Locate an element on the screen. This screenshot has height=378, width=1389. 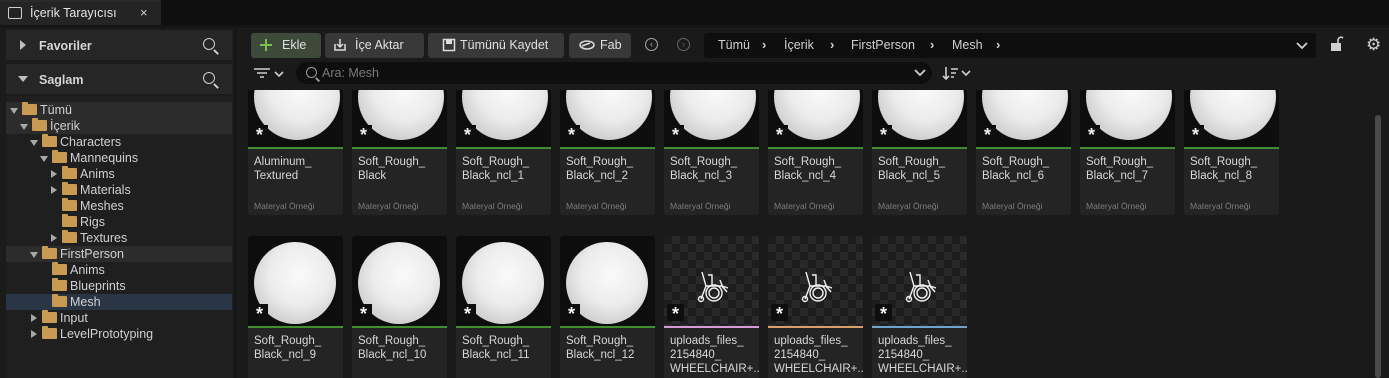
lock-icon is located at coordinates (1337, 44).